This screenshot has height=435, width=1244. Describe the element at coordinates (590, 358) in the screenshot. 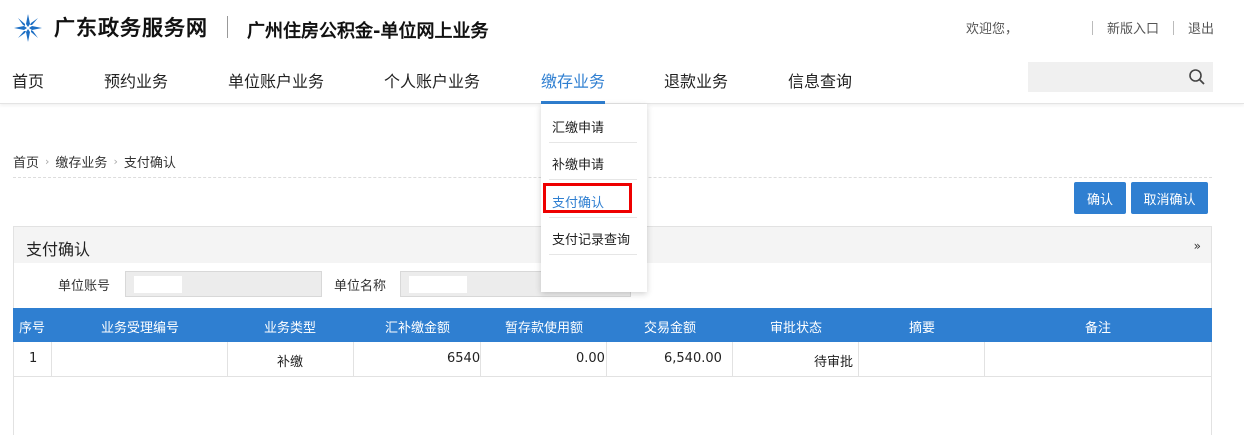

I see `cell-temp-used: 0.00` at that location.